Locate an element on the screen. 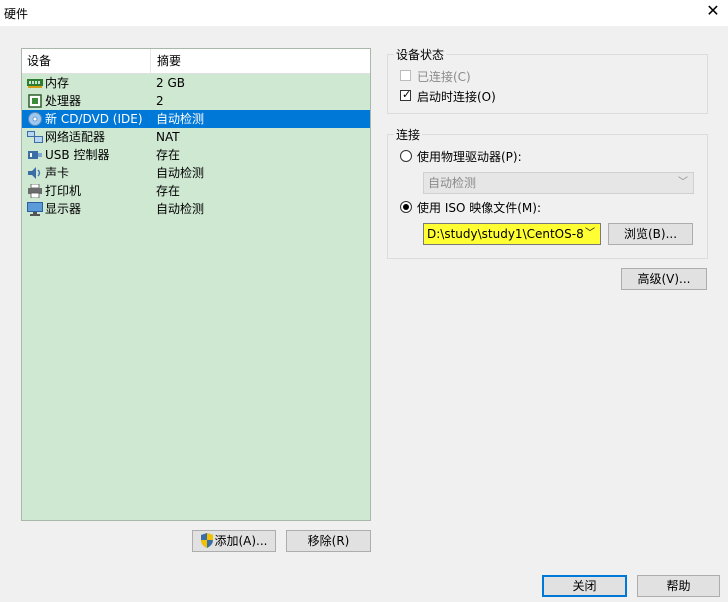 The height and width of the screenshot is (602, 728). list-item-memory: 内存 2 GB is located at coordinates (196, 83).